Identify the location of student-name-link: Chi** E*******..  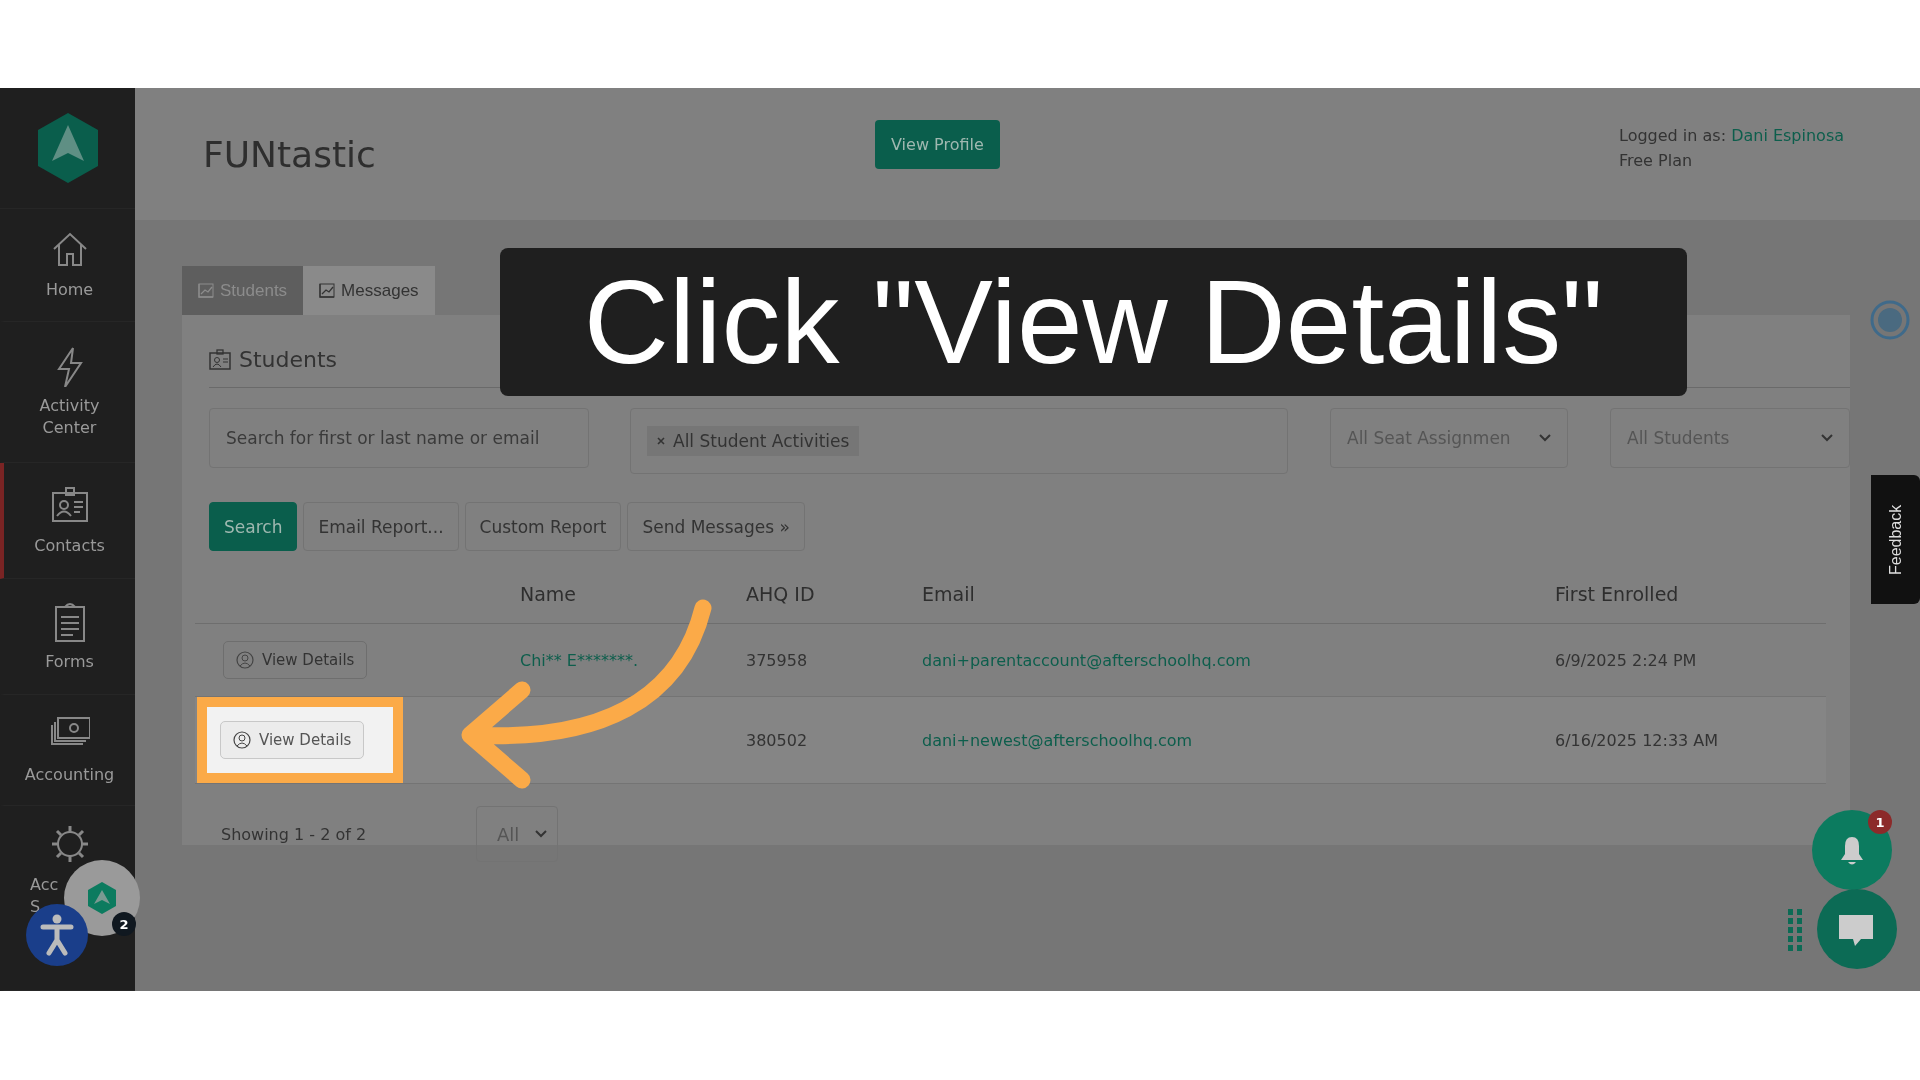
(579, 660).